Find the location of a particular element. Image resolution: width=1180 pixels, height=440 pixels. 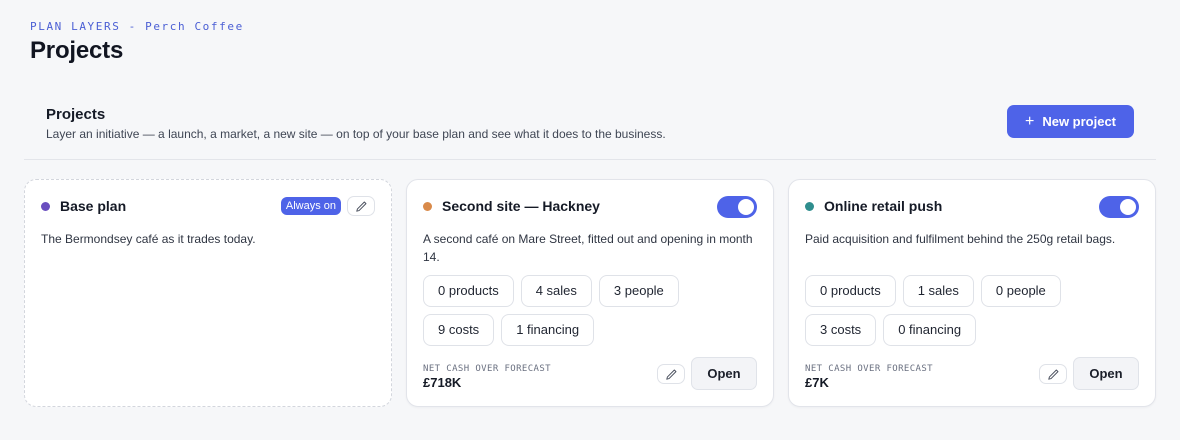

section-title: Projects is located at coordinates (76, 114).